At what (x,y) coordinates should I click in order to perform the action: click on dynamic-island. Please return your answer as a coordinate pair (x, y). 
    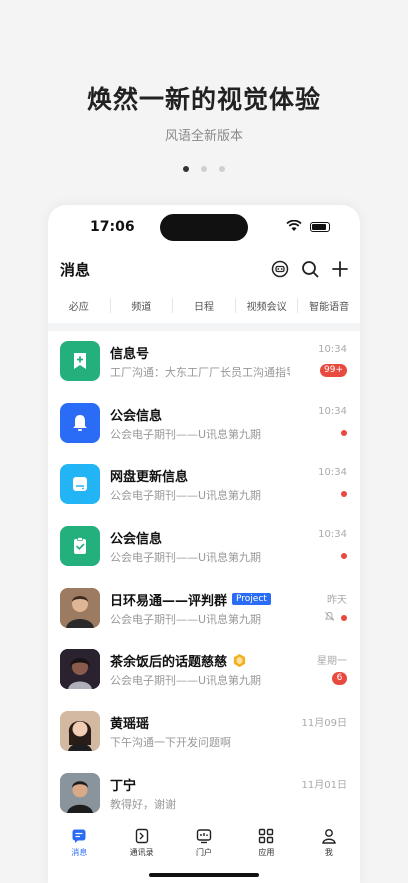
    Looking at the image, I should click on (204, 227).